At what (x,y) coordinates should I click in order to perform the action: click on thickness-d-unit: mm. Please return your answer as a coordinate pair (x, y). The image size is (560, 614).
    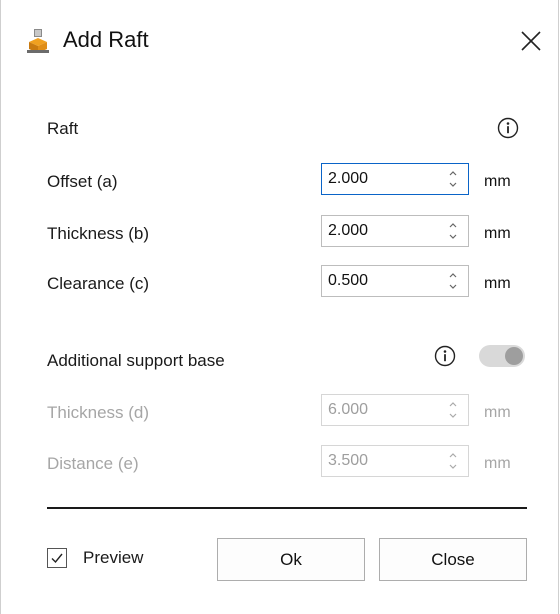
    Looking at the image, I should click on (497, 412).